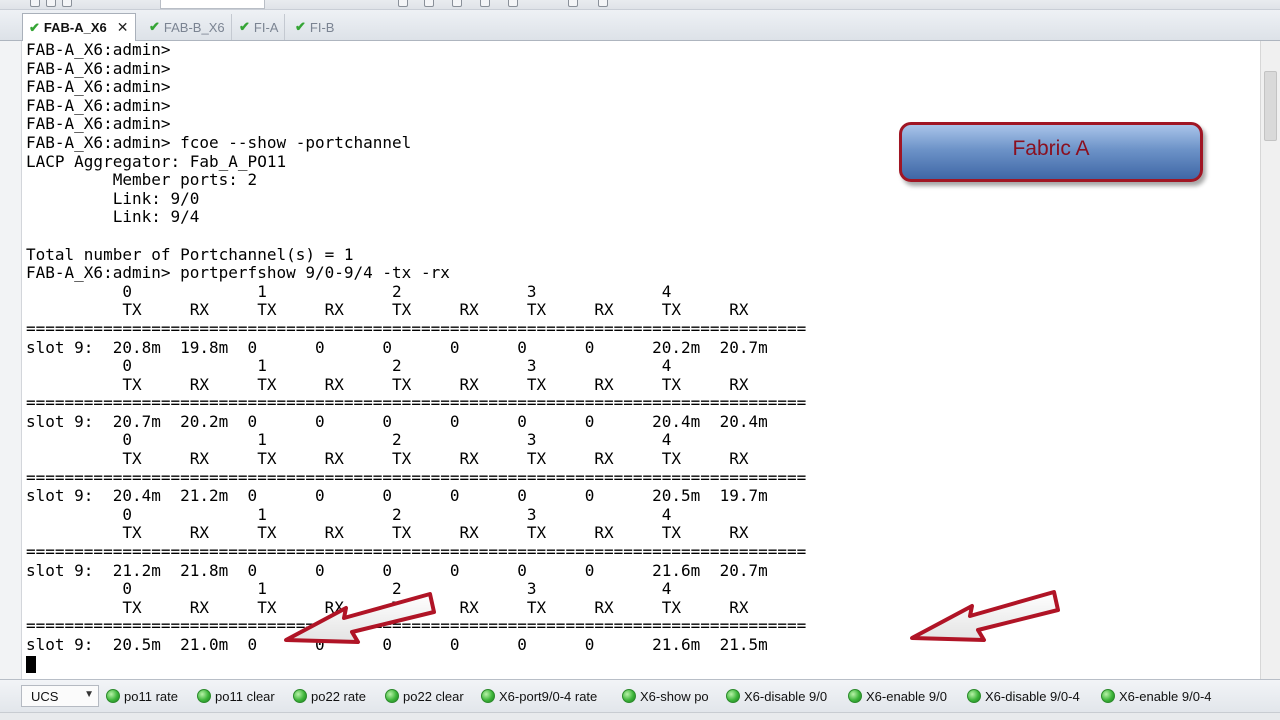 This screenshot has width=1280, height=720. Describe the element at coordinates (674, 696) in the screenshot. I see `command-label: X6-show po` at that location.